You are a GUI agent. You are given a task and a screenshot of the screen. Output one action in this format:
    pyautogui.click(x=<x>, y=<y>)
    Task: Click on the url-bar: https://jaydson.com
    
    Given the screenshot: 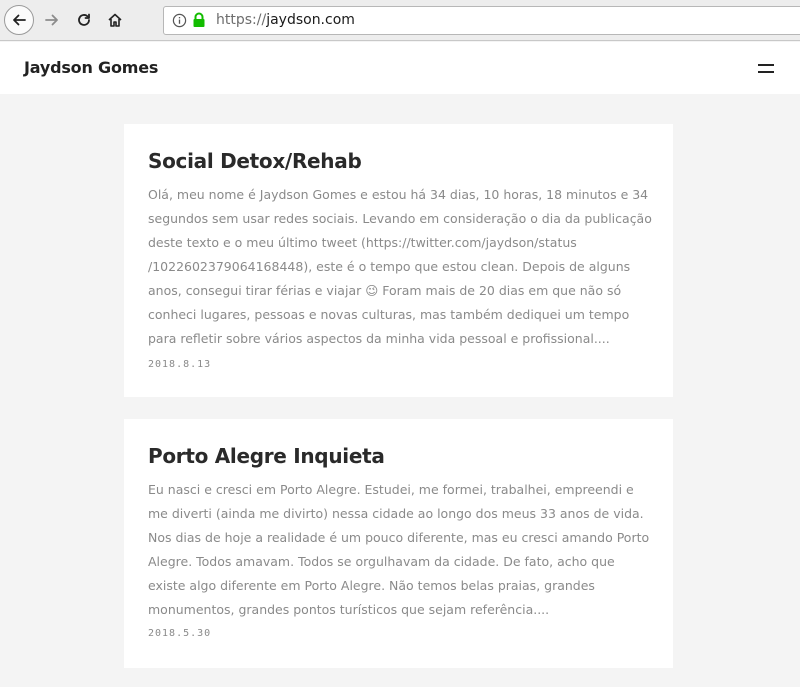 What is the action you would take?
    pyautogui.click(x=481, y=20)
    